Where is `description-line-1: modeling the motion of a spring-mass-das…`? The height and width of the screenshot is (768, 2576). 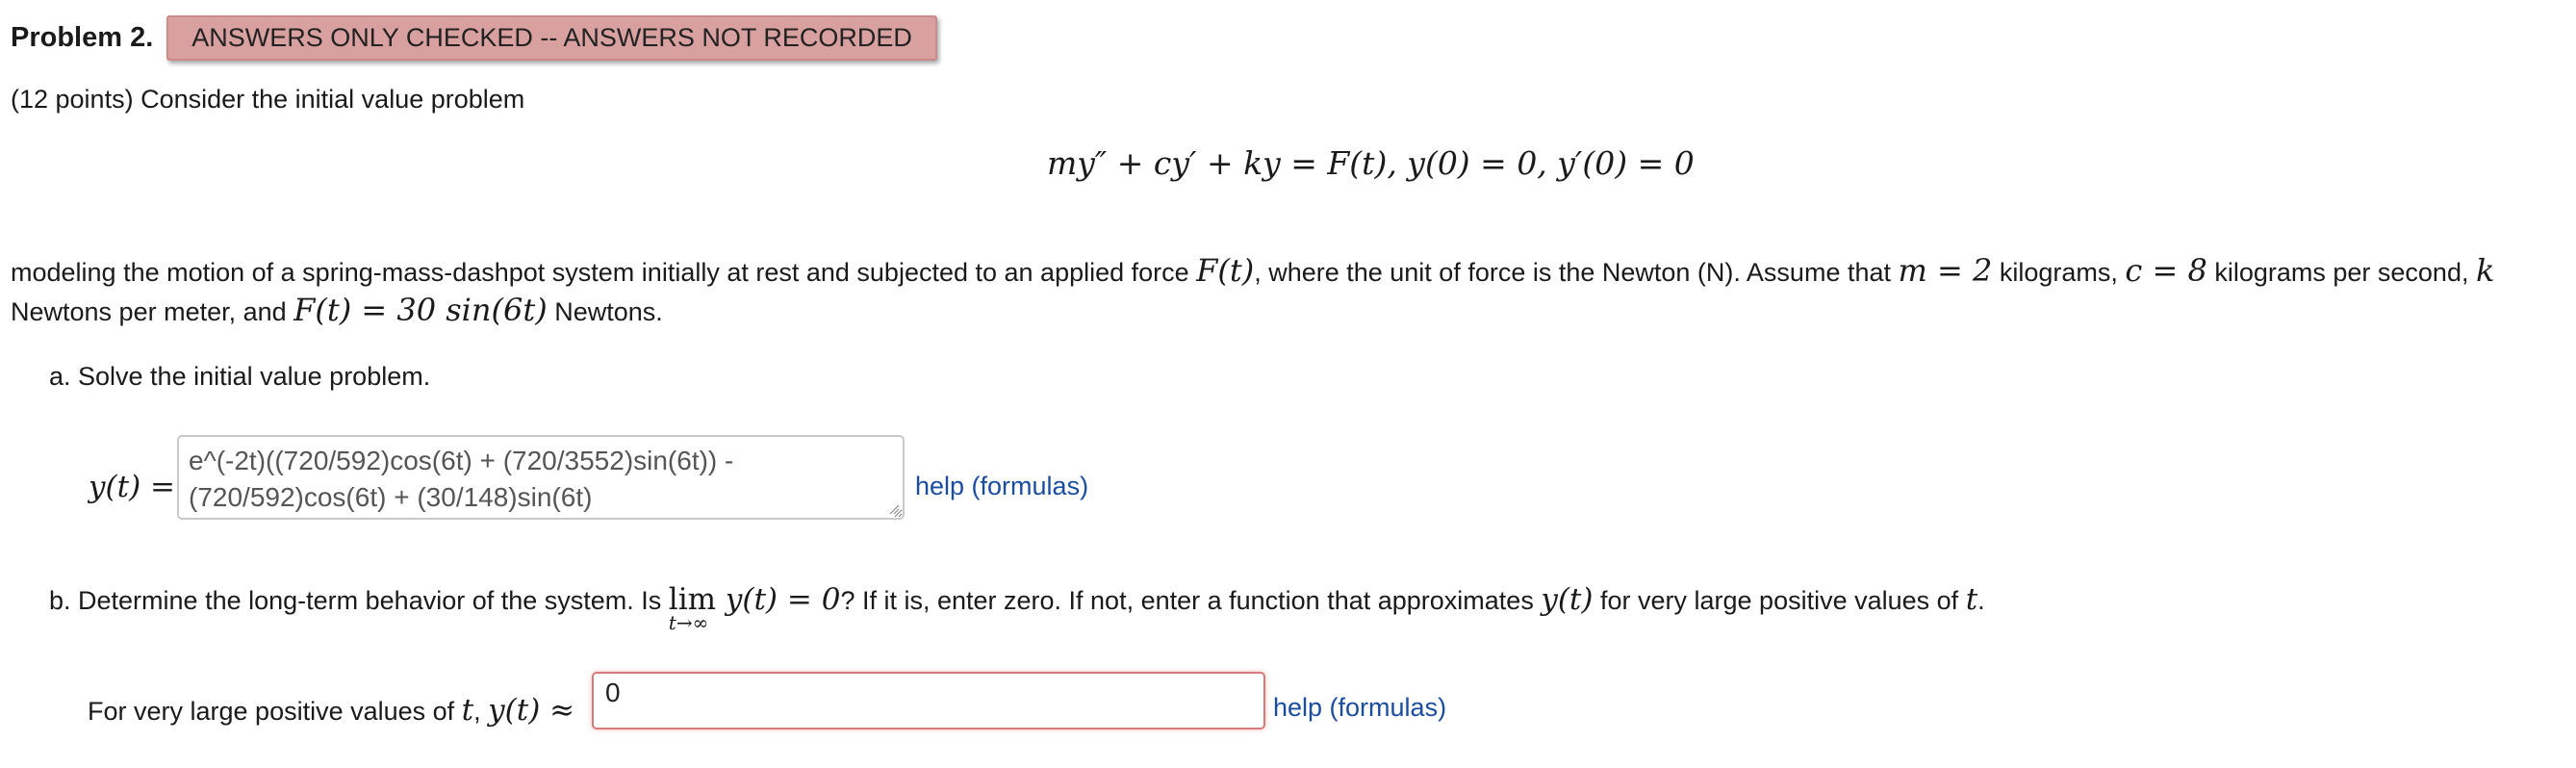
description-line-1: modeling the motion of a spring-mass-das… is located at coordinates (1253, 270).